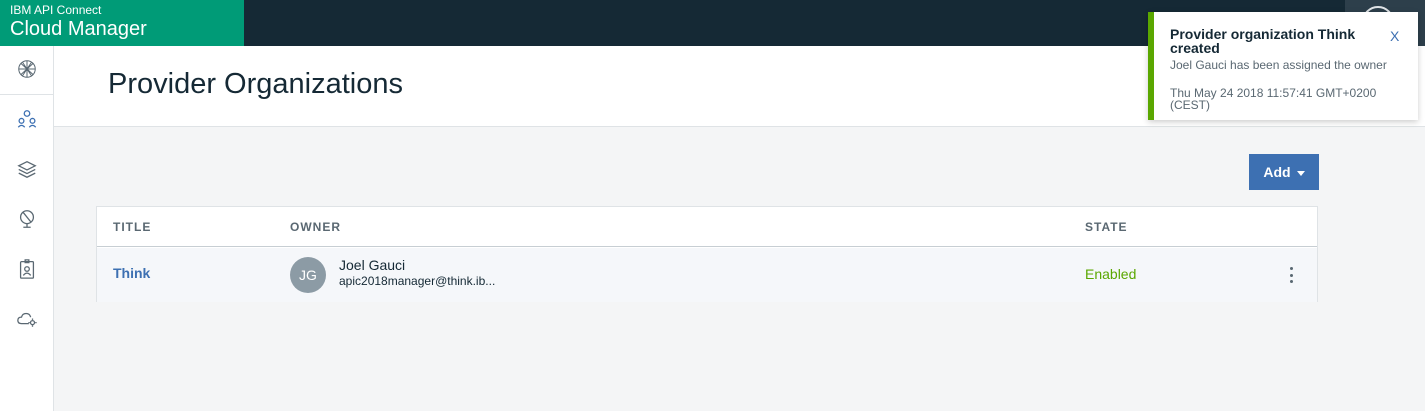  Describe the element at coordinates (131, 273) in the screenshot. I see `organization-title-link: Think` at that location.